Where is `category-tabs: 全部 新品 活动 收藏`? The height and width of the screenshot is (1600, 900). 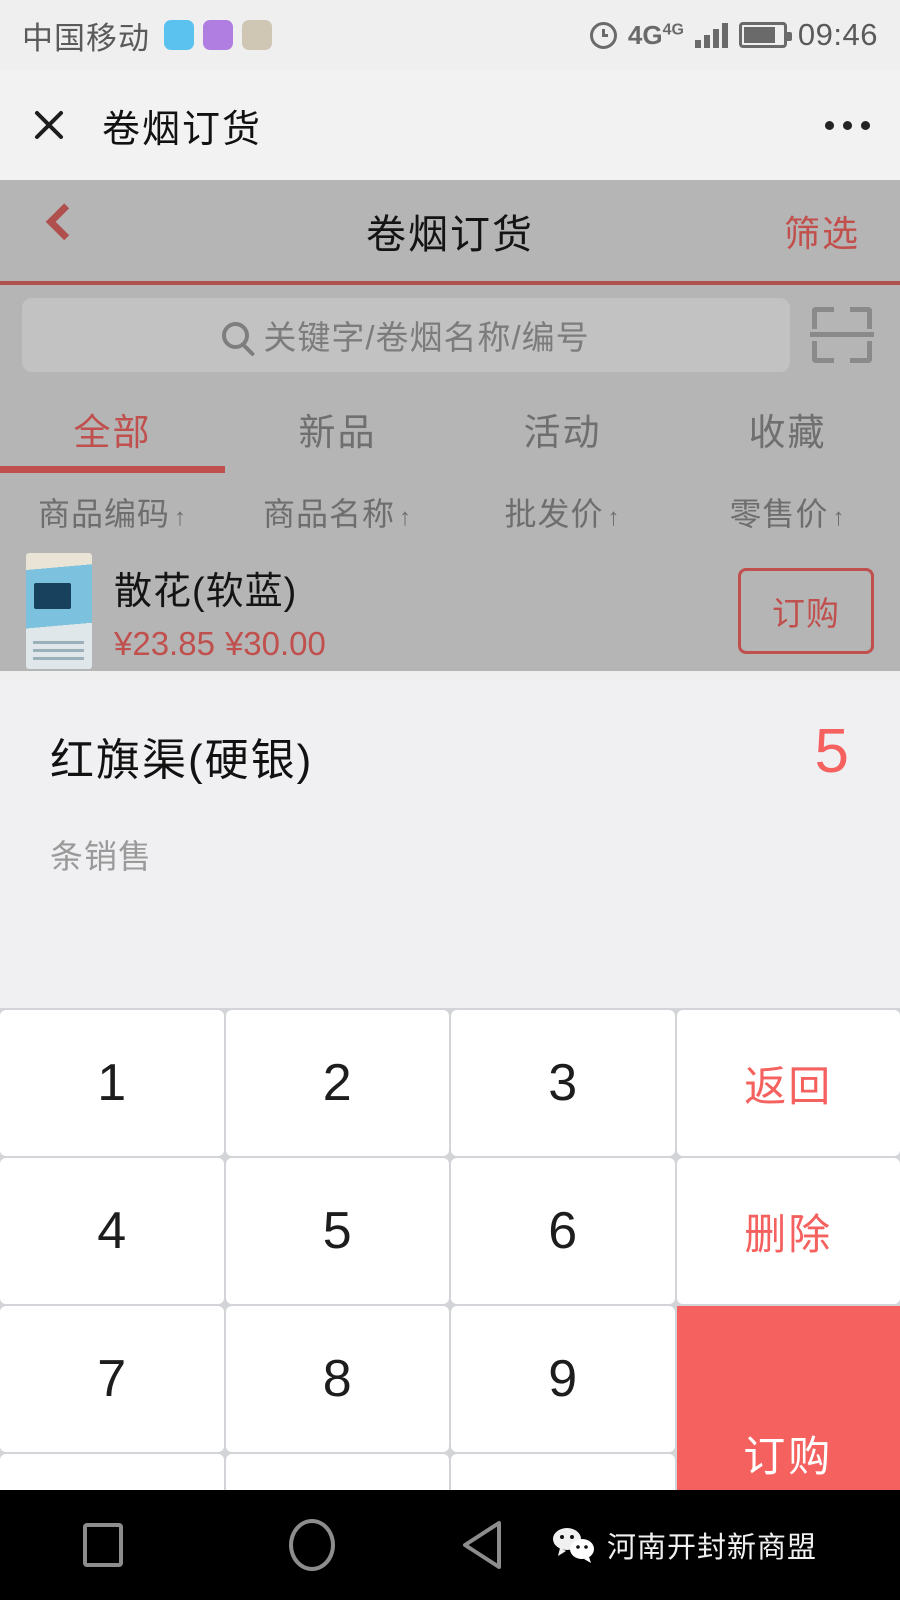
category-tabs: 全部 新品 活动 收藏 is located at coordinates (450, 429).